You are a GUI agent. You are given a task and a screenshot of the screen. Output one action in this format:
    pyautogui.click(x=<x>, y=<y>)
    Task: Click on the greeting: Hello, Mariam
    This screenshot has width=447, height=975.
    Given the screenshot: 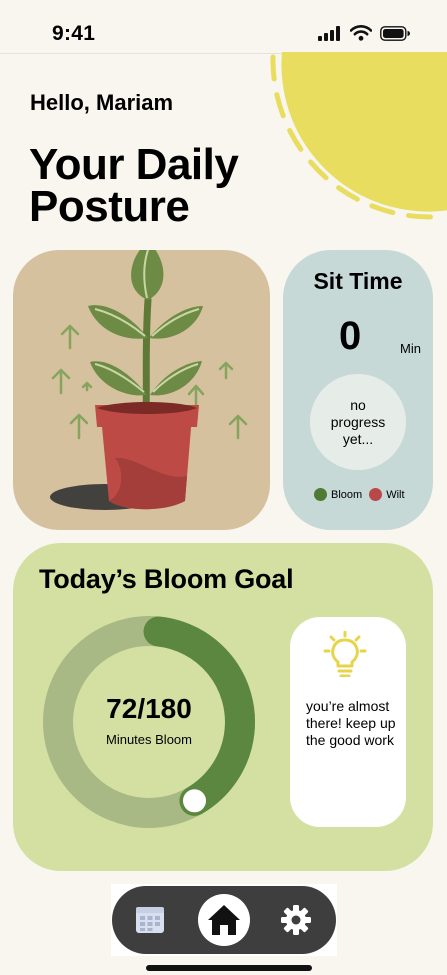 What is the action you would take?
    pyautogui.click(x=102, y=102)
    